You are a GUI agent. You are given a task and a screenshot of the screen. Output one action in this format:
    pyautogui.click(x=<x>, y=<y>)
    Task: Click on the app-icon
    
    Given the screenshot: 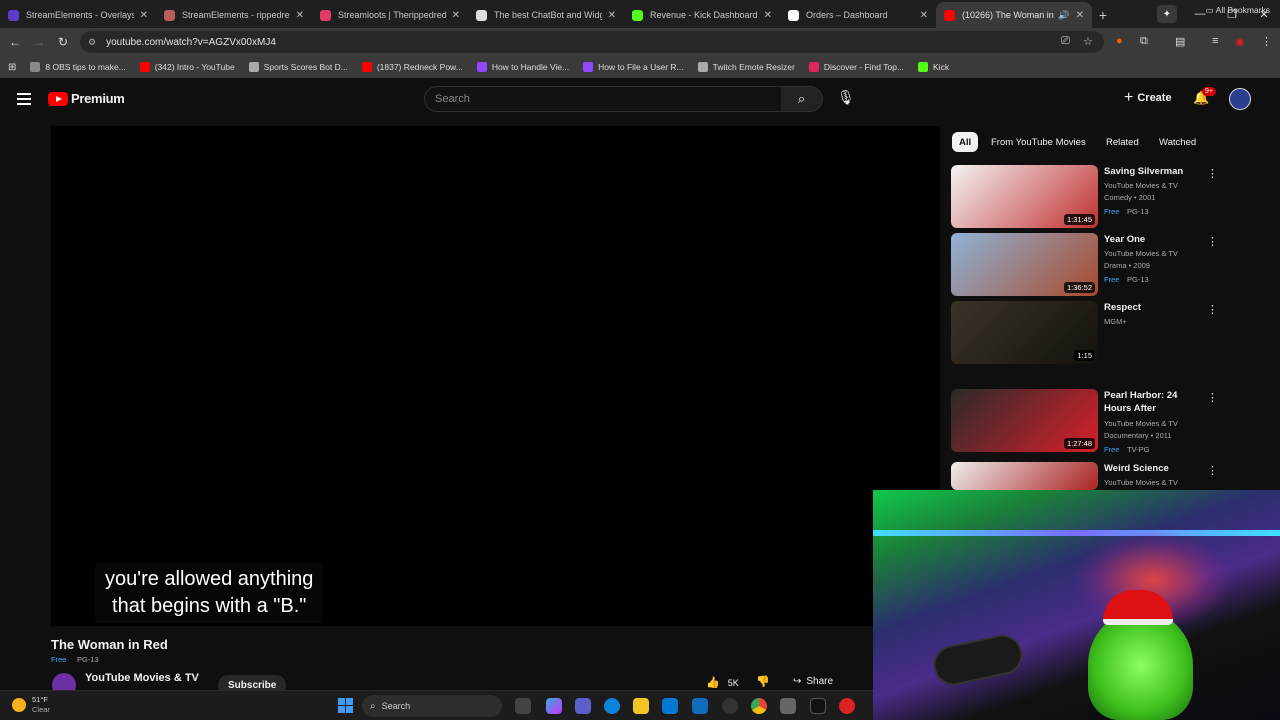 What is the action you would take?
    pyautogui.click(x=788, y=706)
    